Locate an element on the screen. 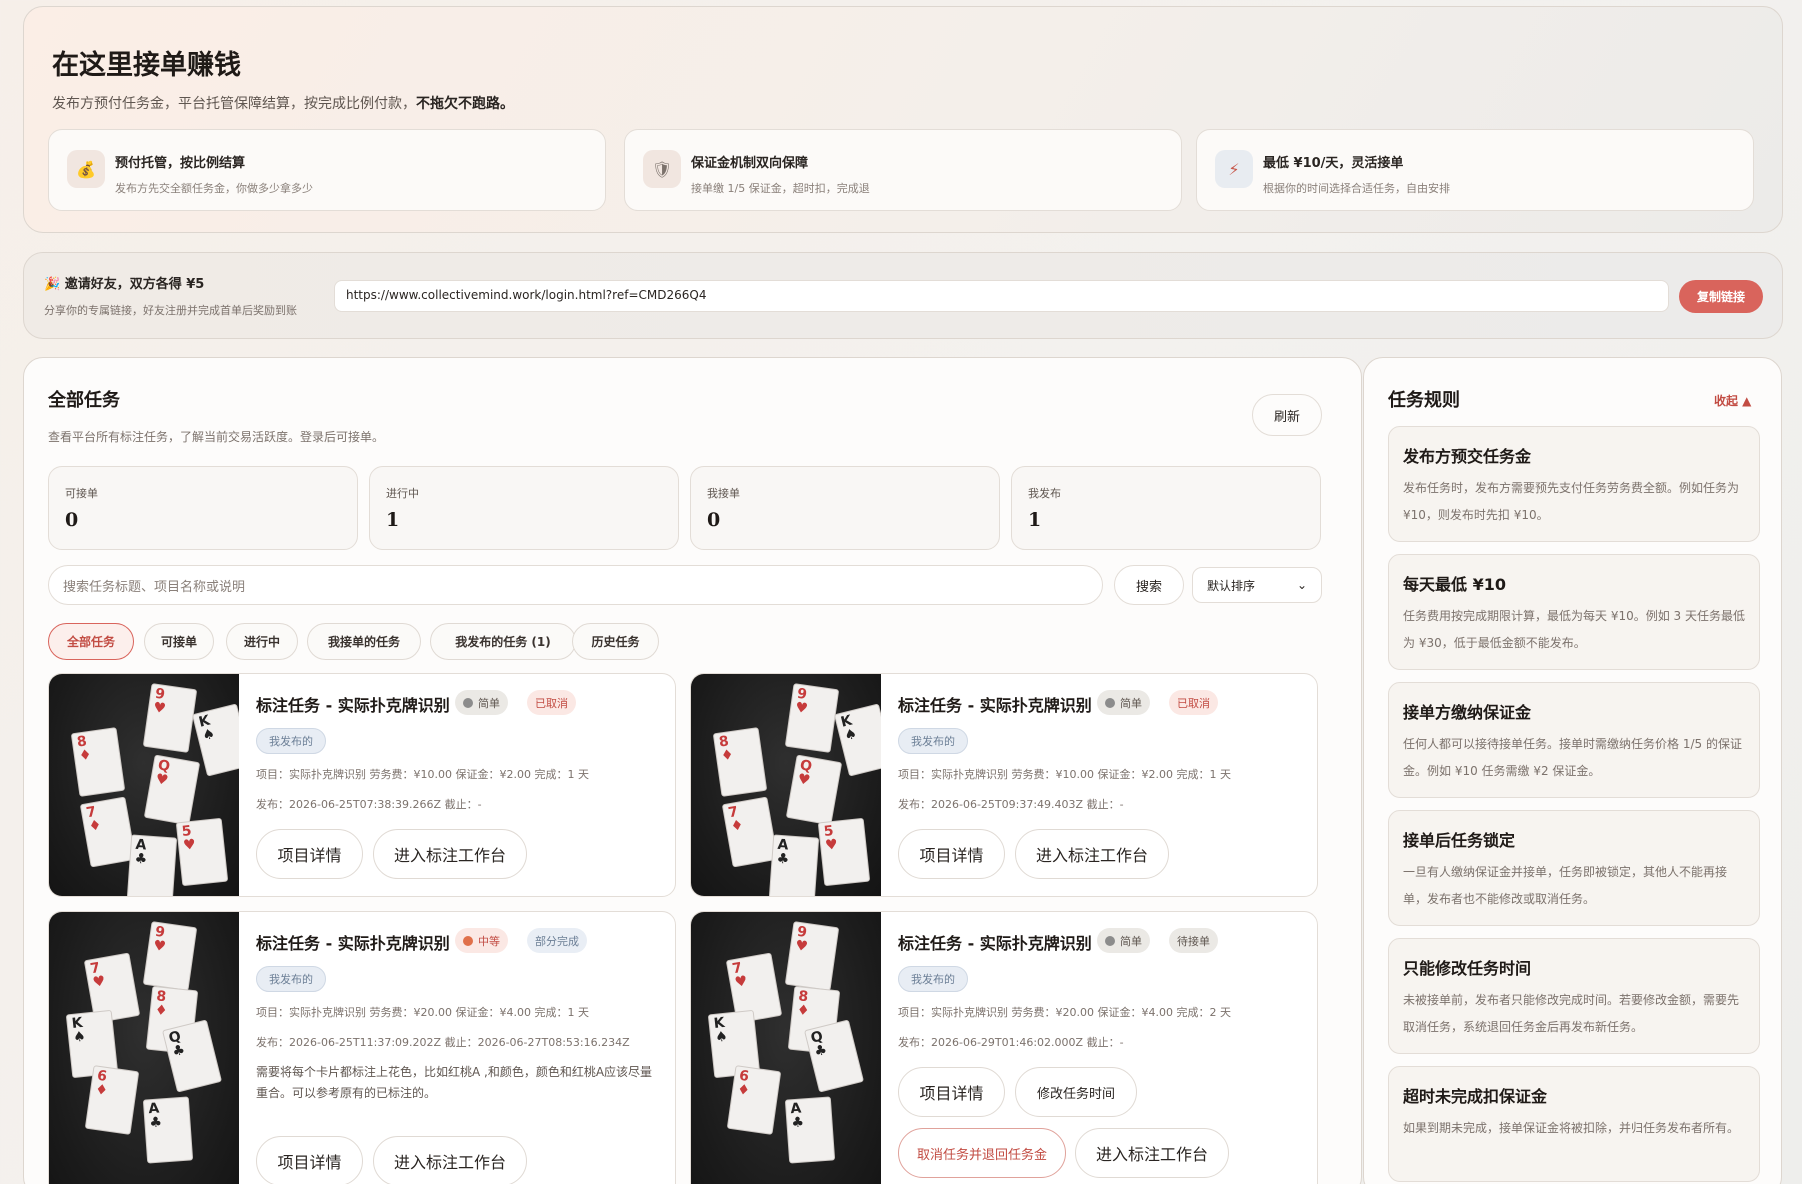 The width and height of the screenshot is (1802, 1184). feature-title: 保证金机制双向保障 is located at coordinates (750, 163).